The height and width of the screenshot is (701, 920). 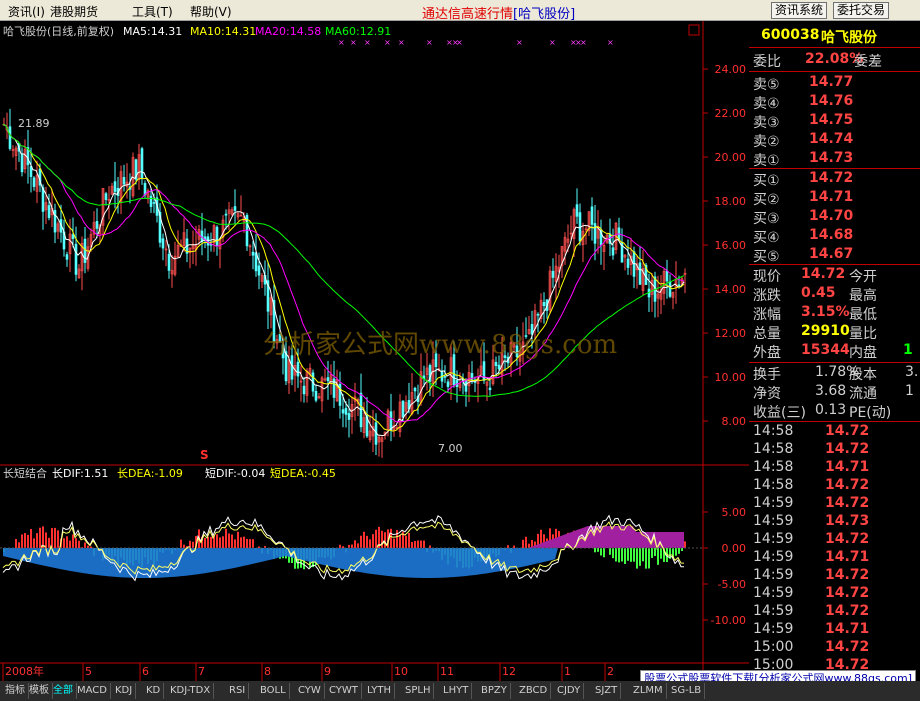 I want to click on tab-指标: 指标, so click(x=15, y=691).